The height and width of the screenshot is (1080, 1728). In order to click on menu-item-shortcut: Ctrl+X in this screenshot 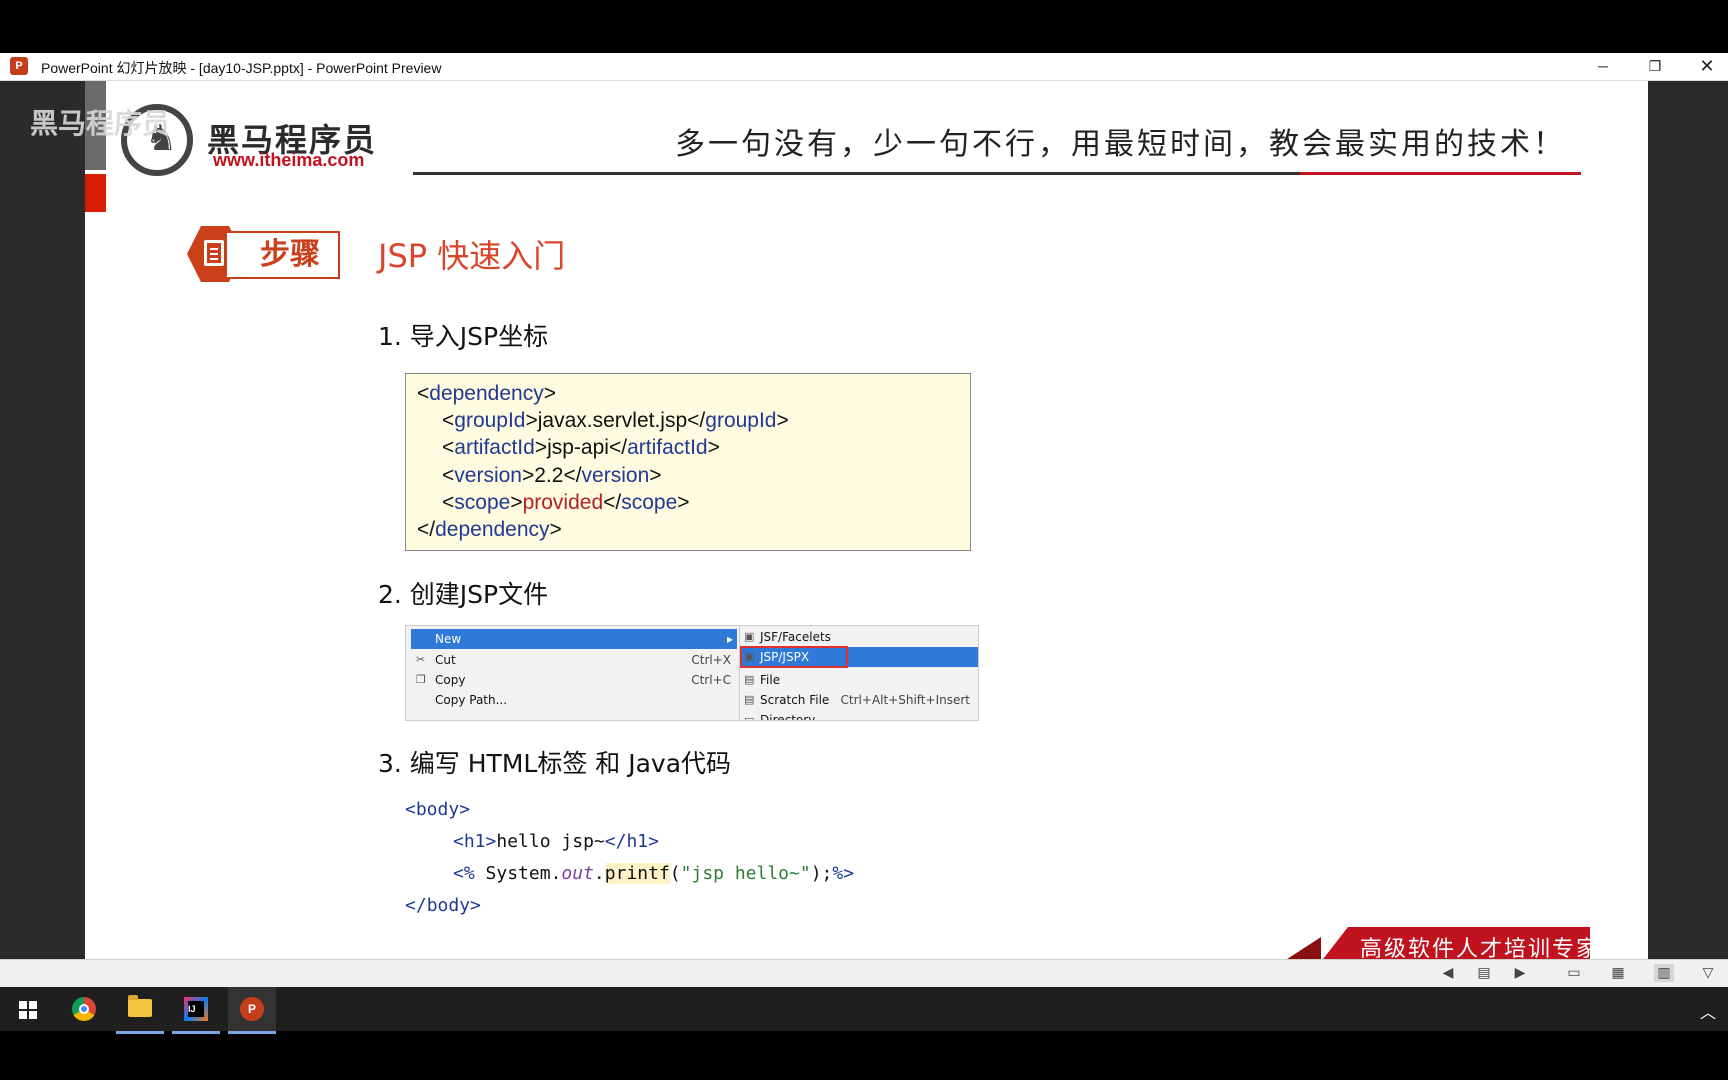, I will do `click(711, 660)`.